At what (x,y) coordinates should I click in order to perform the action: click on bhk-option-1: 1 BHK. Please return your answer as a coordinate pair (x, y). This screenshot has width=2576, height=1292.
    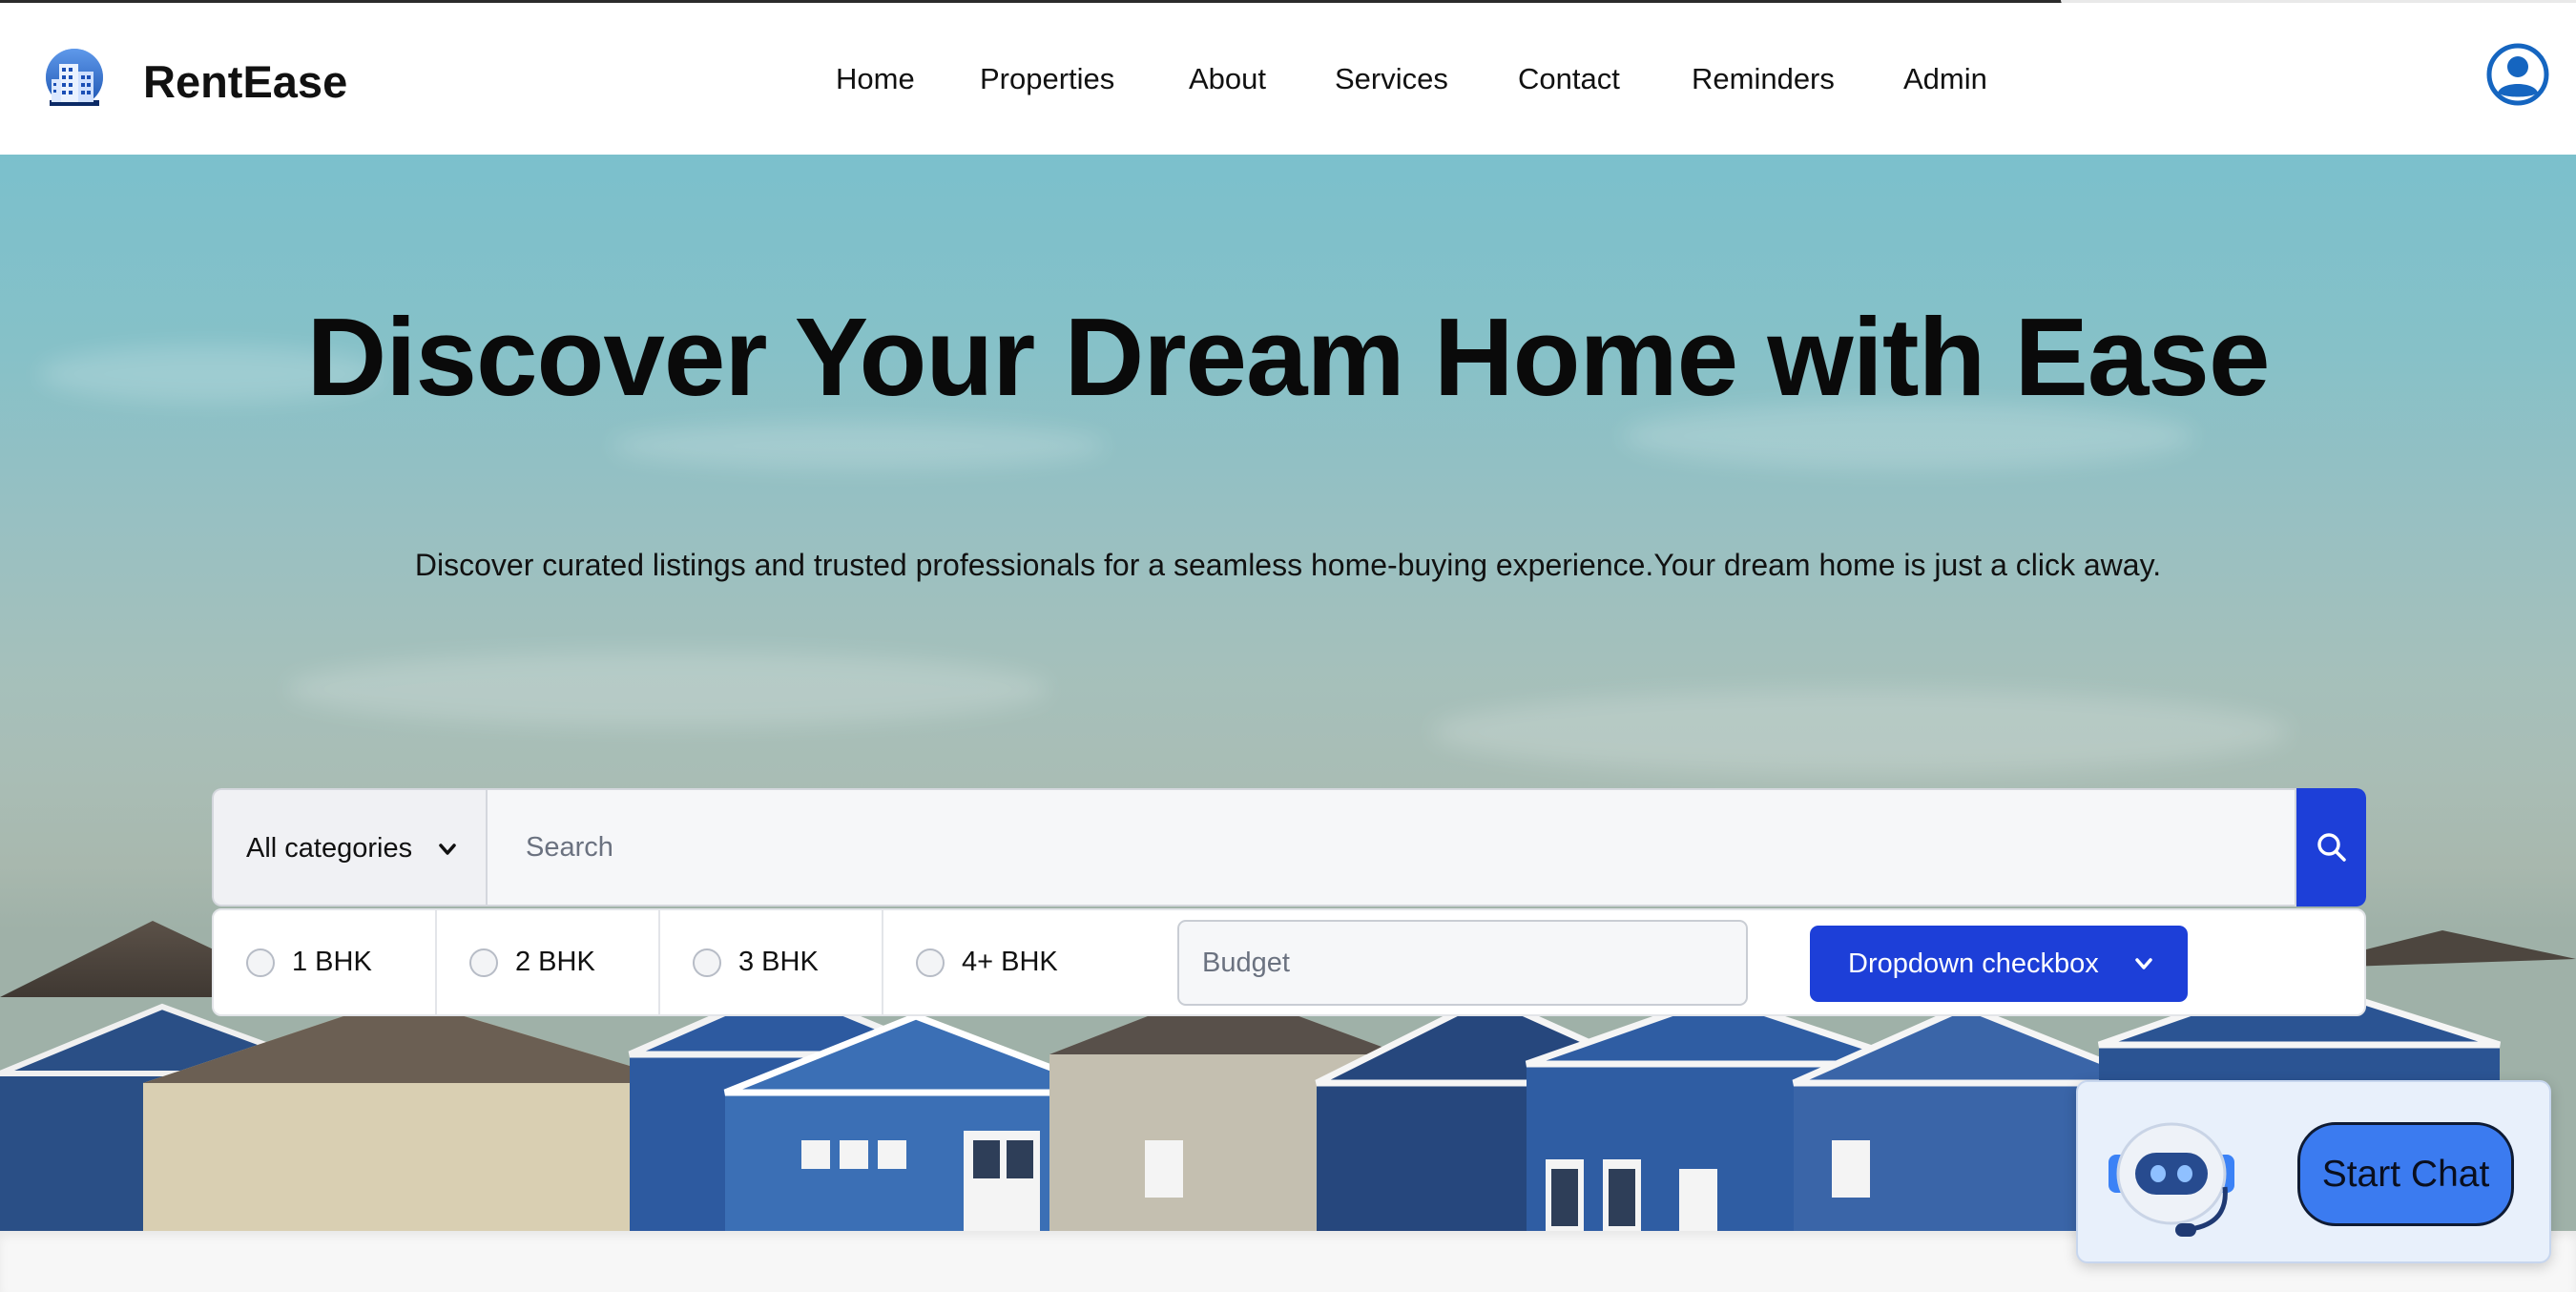
    Looking at the image, I should click on (325, 962).